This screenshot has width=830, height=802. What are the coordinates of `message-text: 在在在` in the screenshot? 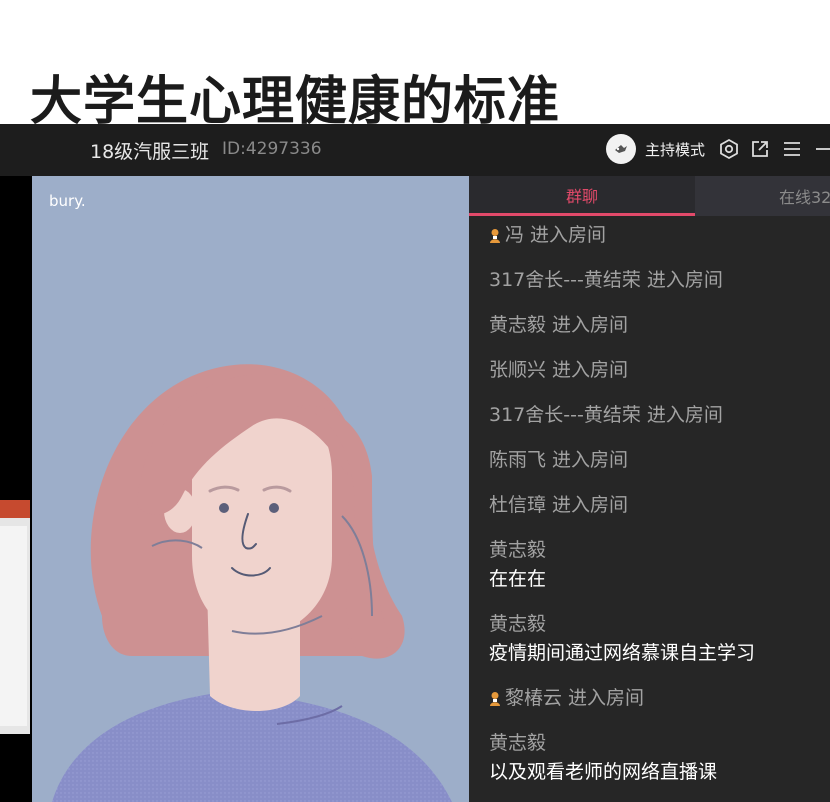 It's located at (518, 579).